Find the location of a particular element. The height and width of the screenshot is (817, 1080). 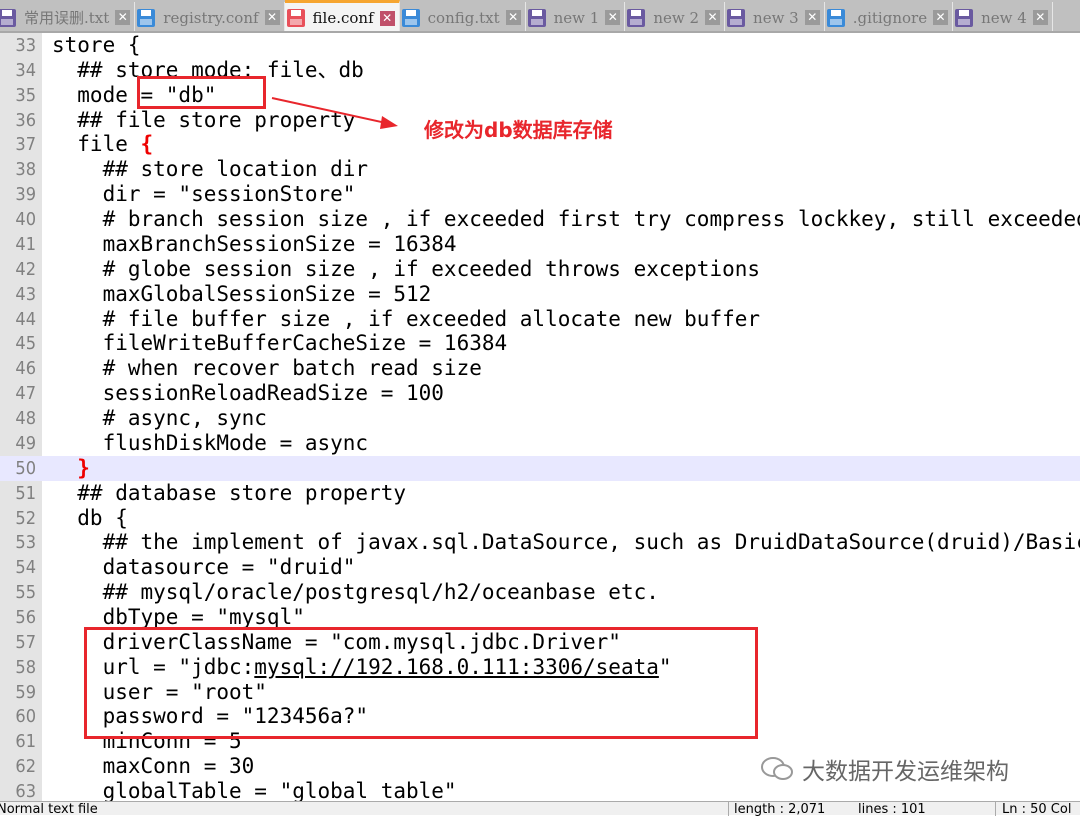

wechat-icon is located at coordinates (777, 768).